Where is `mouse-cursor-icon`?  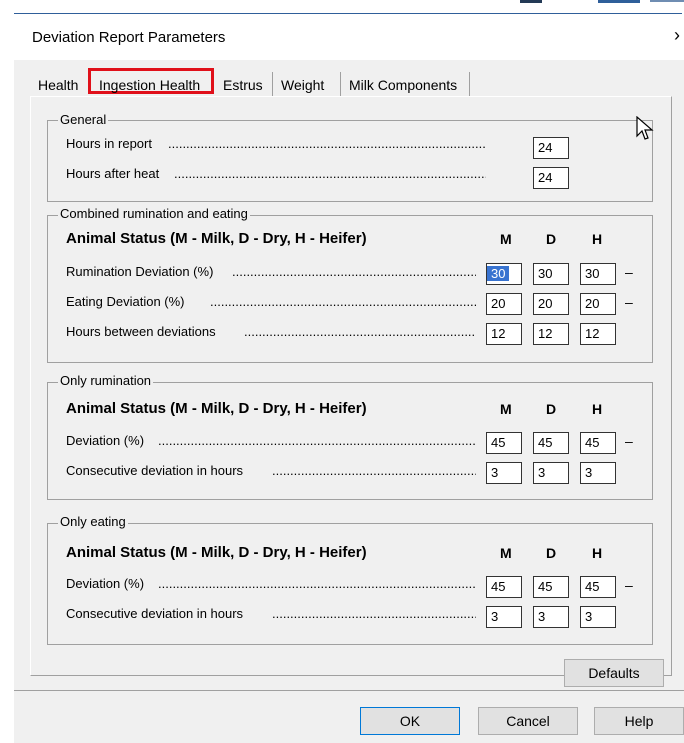 mouse-cursor-icon is located at coordinates (645, 128).